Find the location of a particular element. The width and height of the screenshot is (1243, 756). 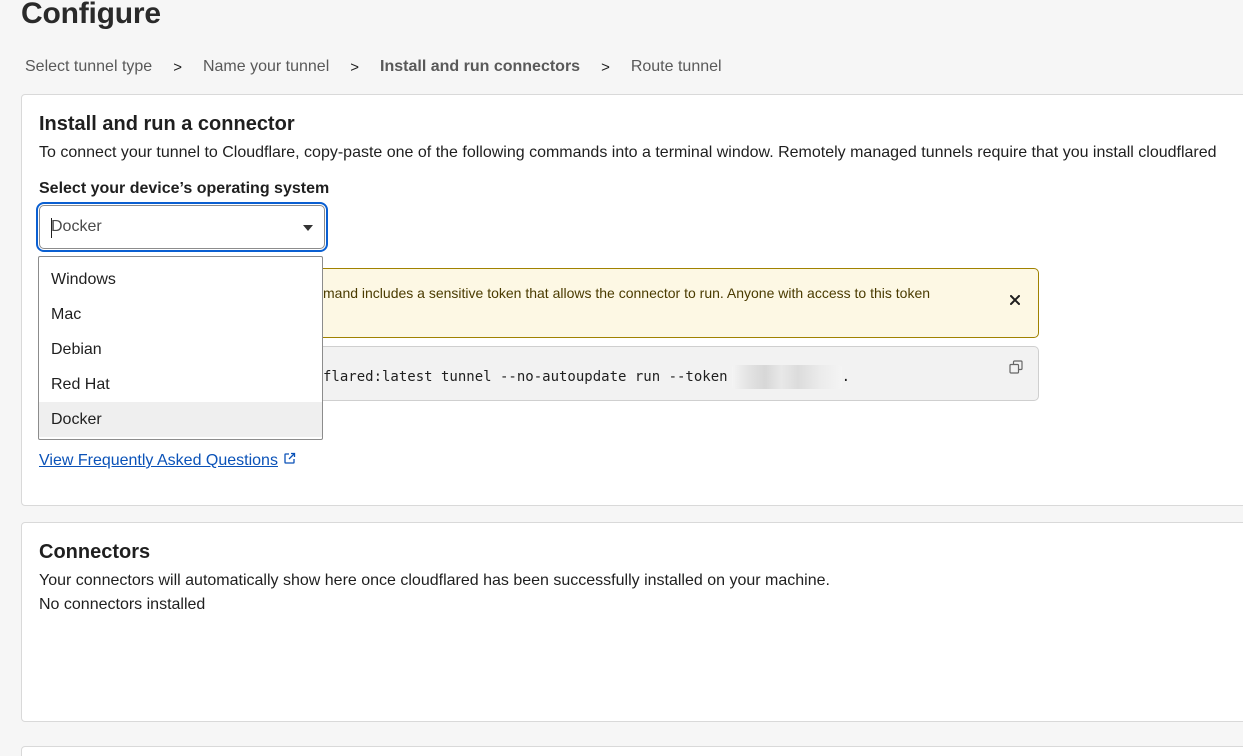

os-select-label: Select your device’s operating system is located at coordinates (184, 188).